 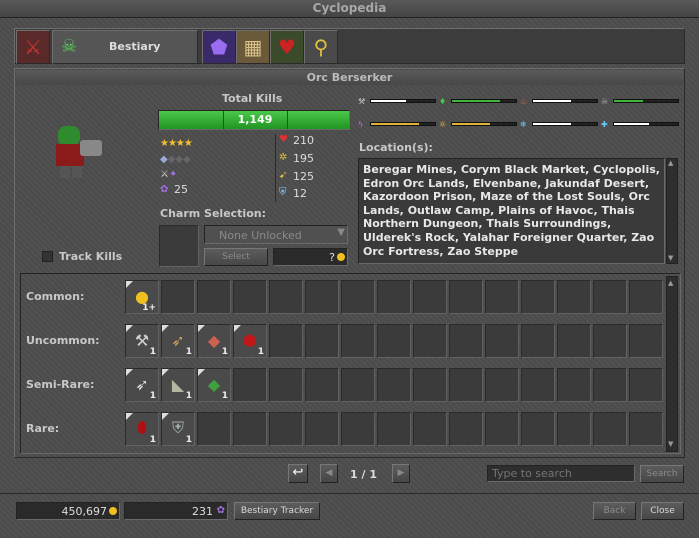 I want to click on tab-charms-icon: ⬟, so click(x=219, y=47).